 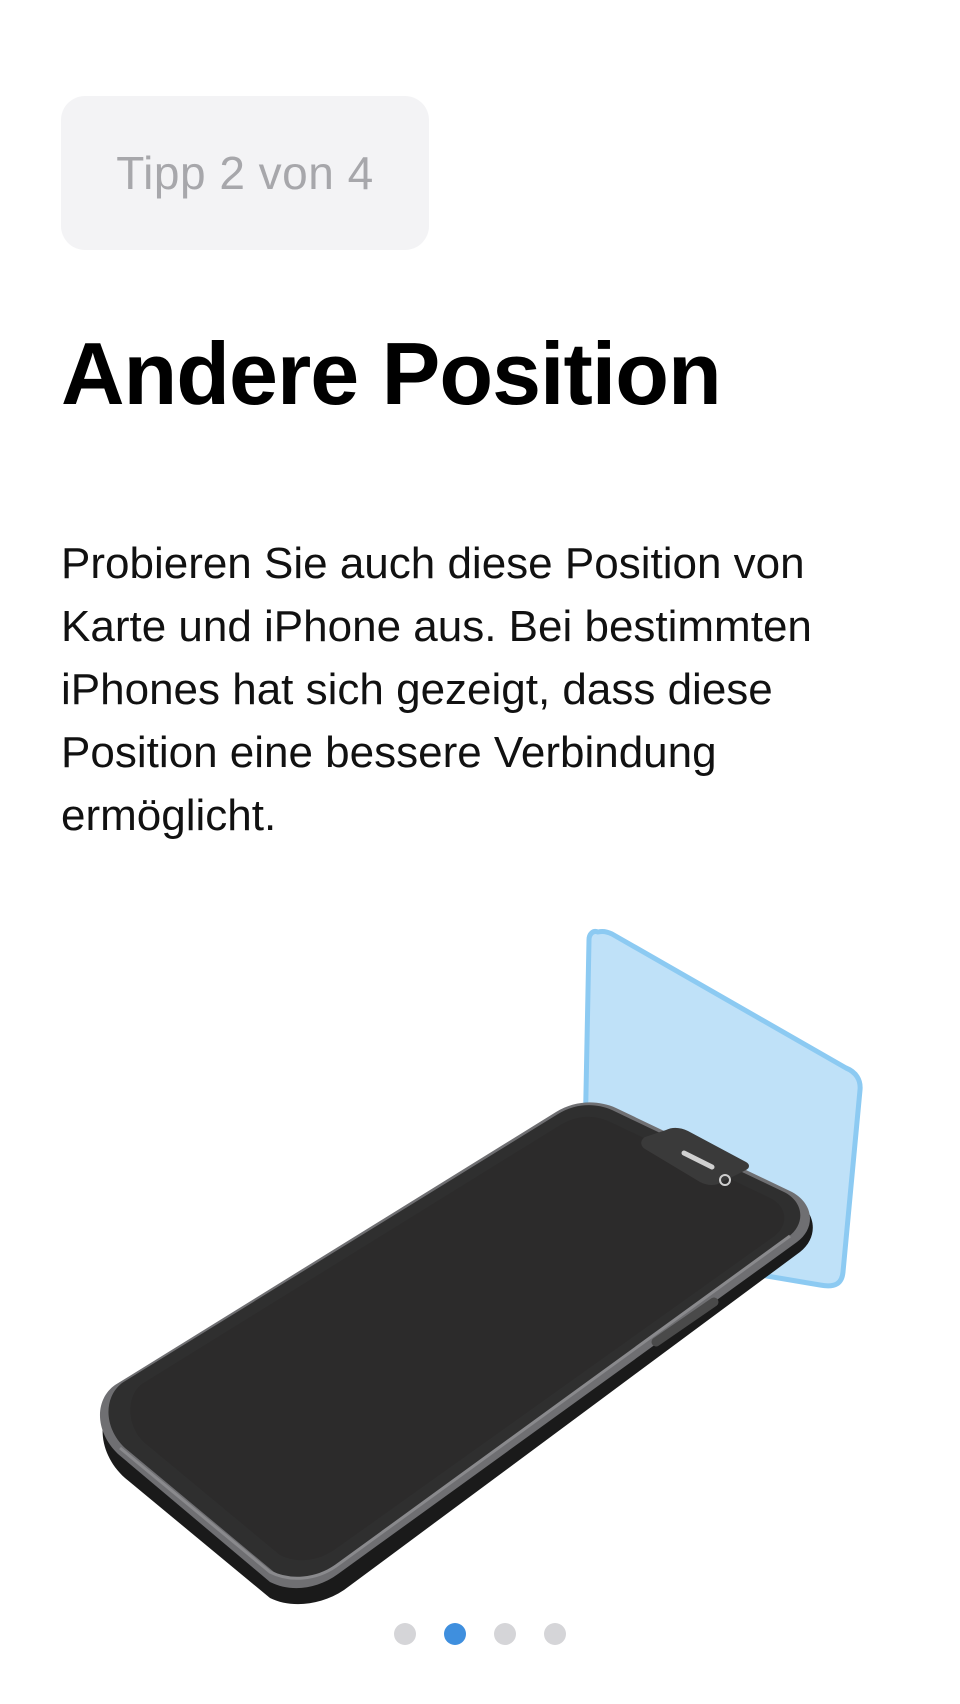 What do you see at coordinates (455, 1634) in the screenshot?
I see `page-dot-2-active` at bounding box center [455, 1634].